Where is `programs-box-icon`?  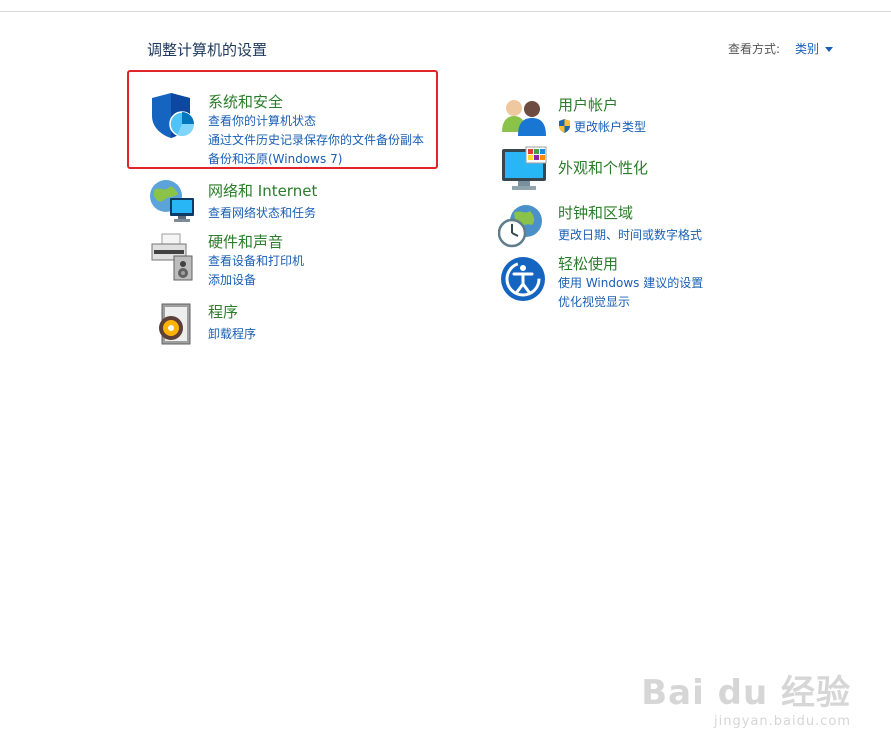 programs-box-icon is located at coordinates (174, 324).